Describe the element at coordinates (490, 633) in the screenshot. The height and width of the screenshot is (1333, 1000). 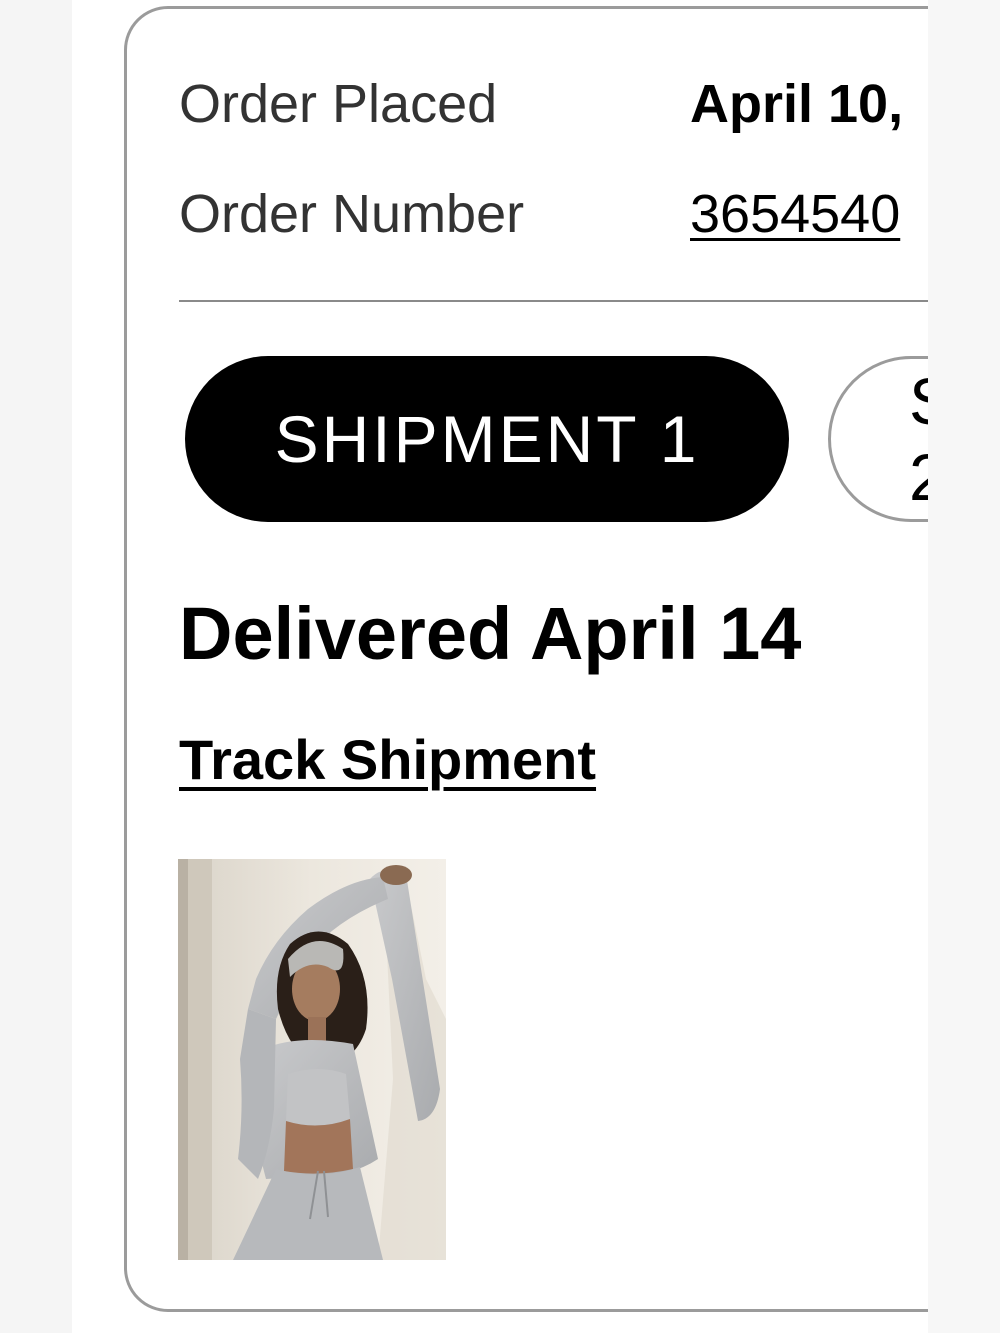
I see `delivery-status: Delivered April 14` at that location.